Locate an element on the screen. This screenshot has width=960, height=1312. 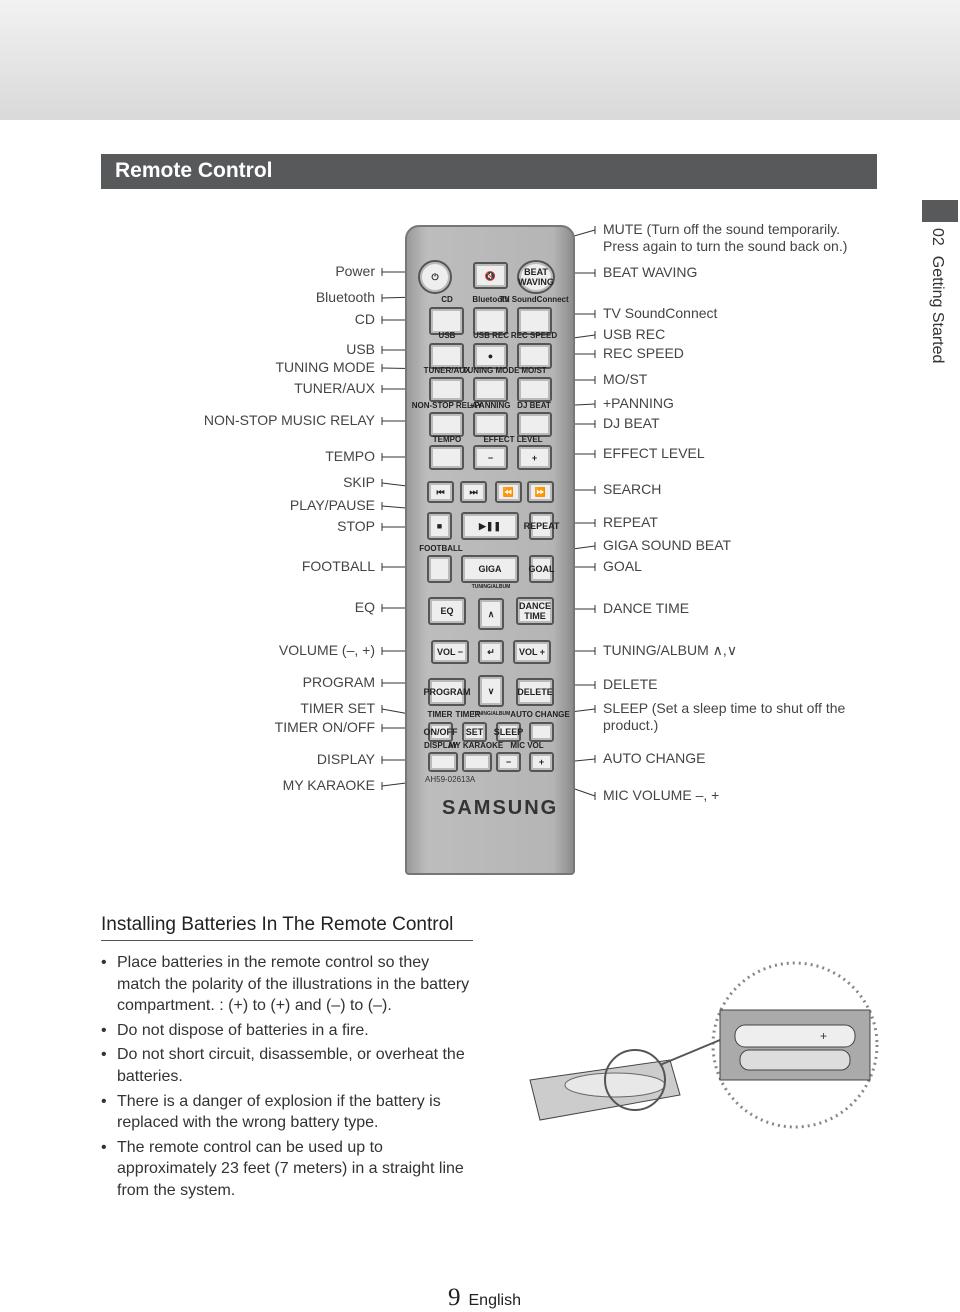
goal-button: GOAL is located at coordinates (542, 569).